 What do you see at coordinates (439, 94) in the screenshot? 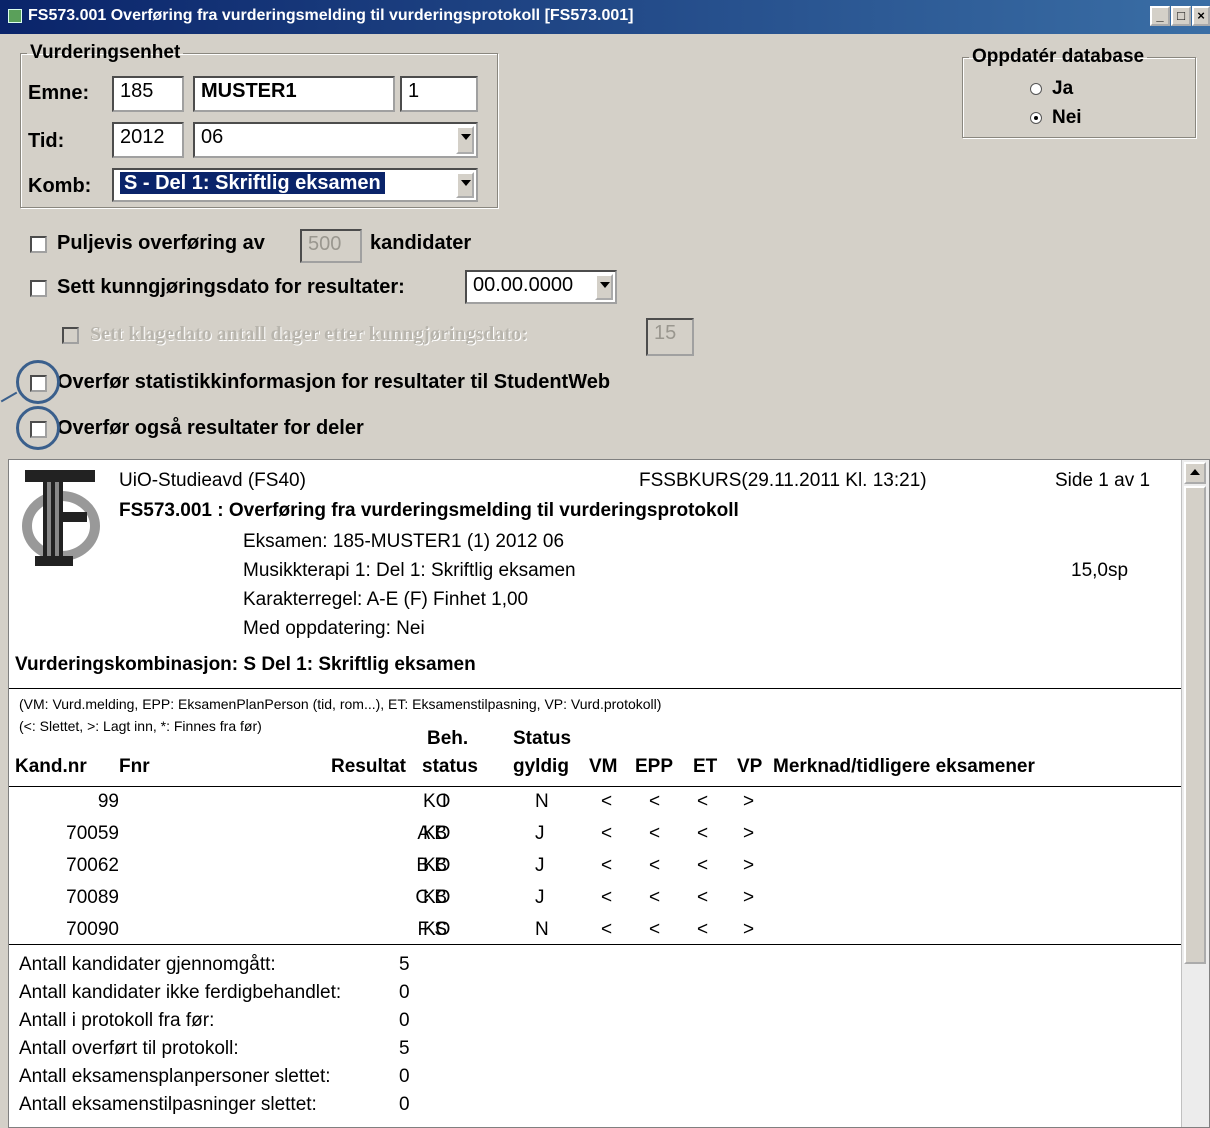
I see `emne-versjon-field: 1` at bounding box center [439, 94].